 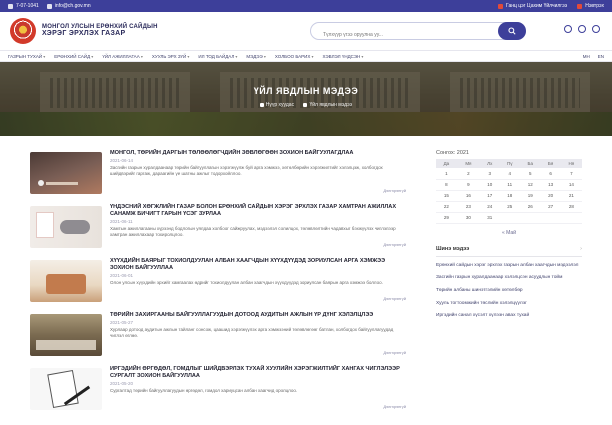 What do you see at coordinates (571, 196) in the screenshot?
I see `calendar-day: 21` at bounding box center [571, 196].